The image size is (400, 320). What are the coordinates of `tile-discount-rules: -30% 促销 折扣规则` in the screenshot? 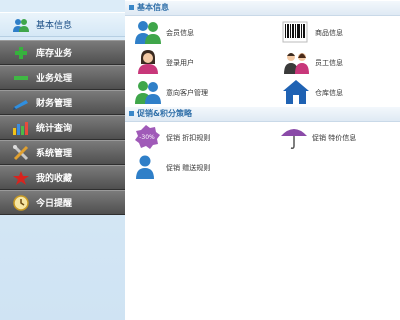 It's located at (198, 137).